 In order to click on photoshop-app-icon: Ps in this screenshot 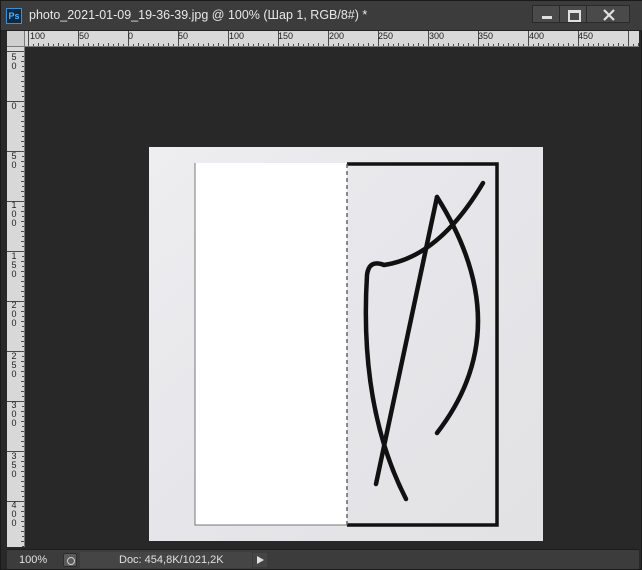, I will do `click(14, 16)`.